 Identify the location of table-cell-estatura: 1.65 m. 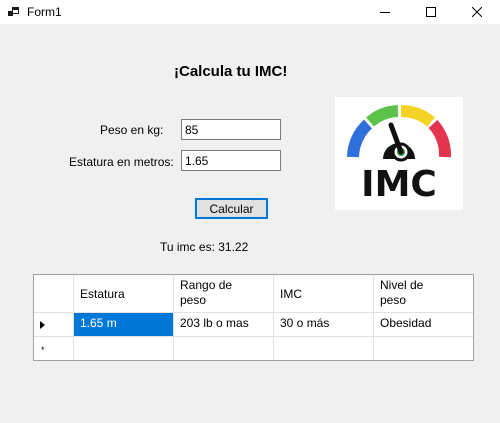
(124, 325).